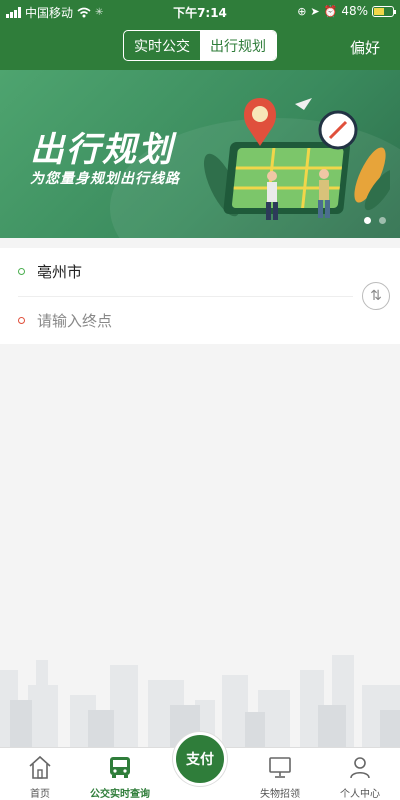 Image resolution: width=400 pixels, height=800 pixels. What do you see at coordinates (330, 11) in the screenshot?
I see `alarm-icon: ⏰` at bounding box center [330, 11].